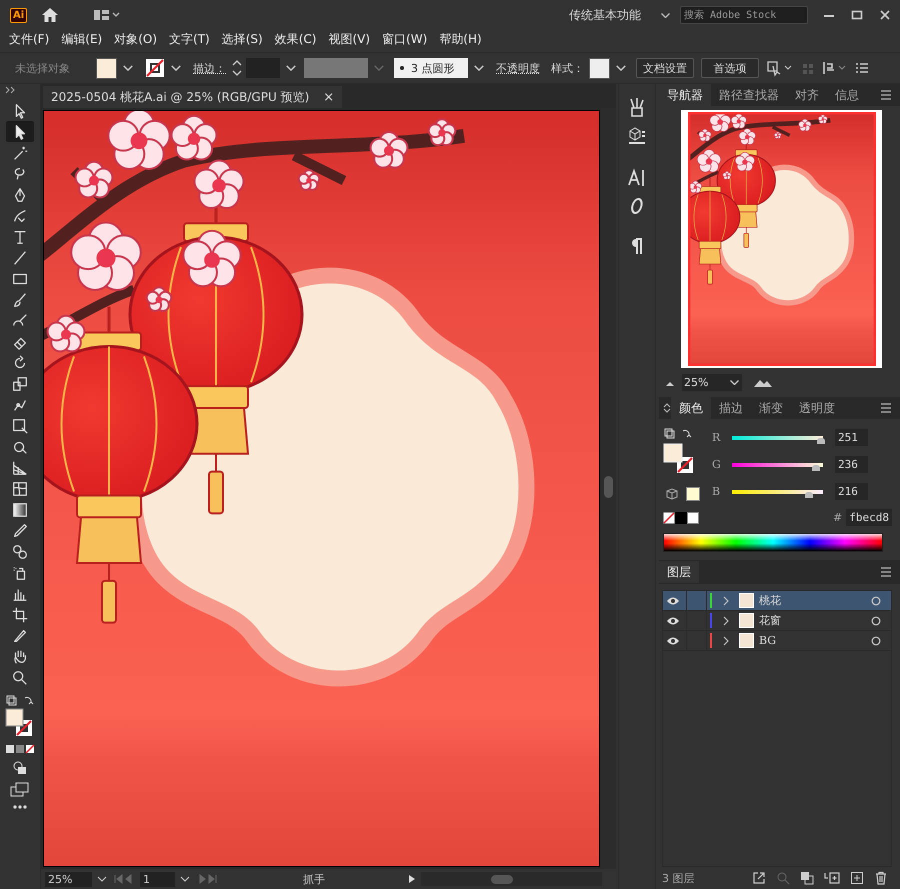 The image size is (900, 889). Describe the element at coordinates (460, 39) in the screenshot. I see `menu-item: 帮助(H)` at that location.